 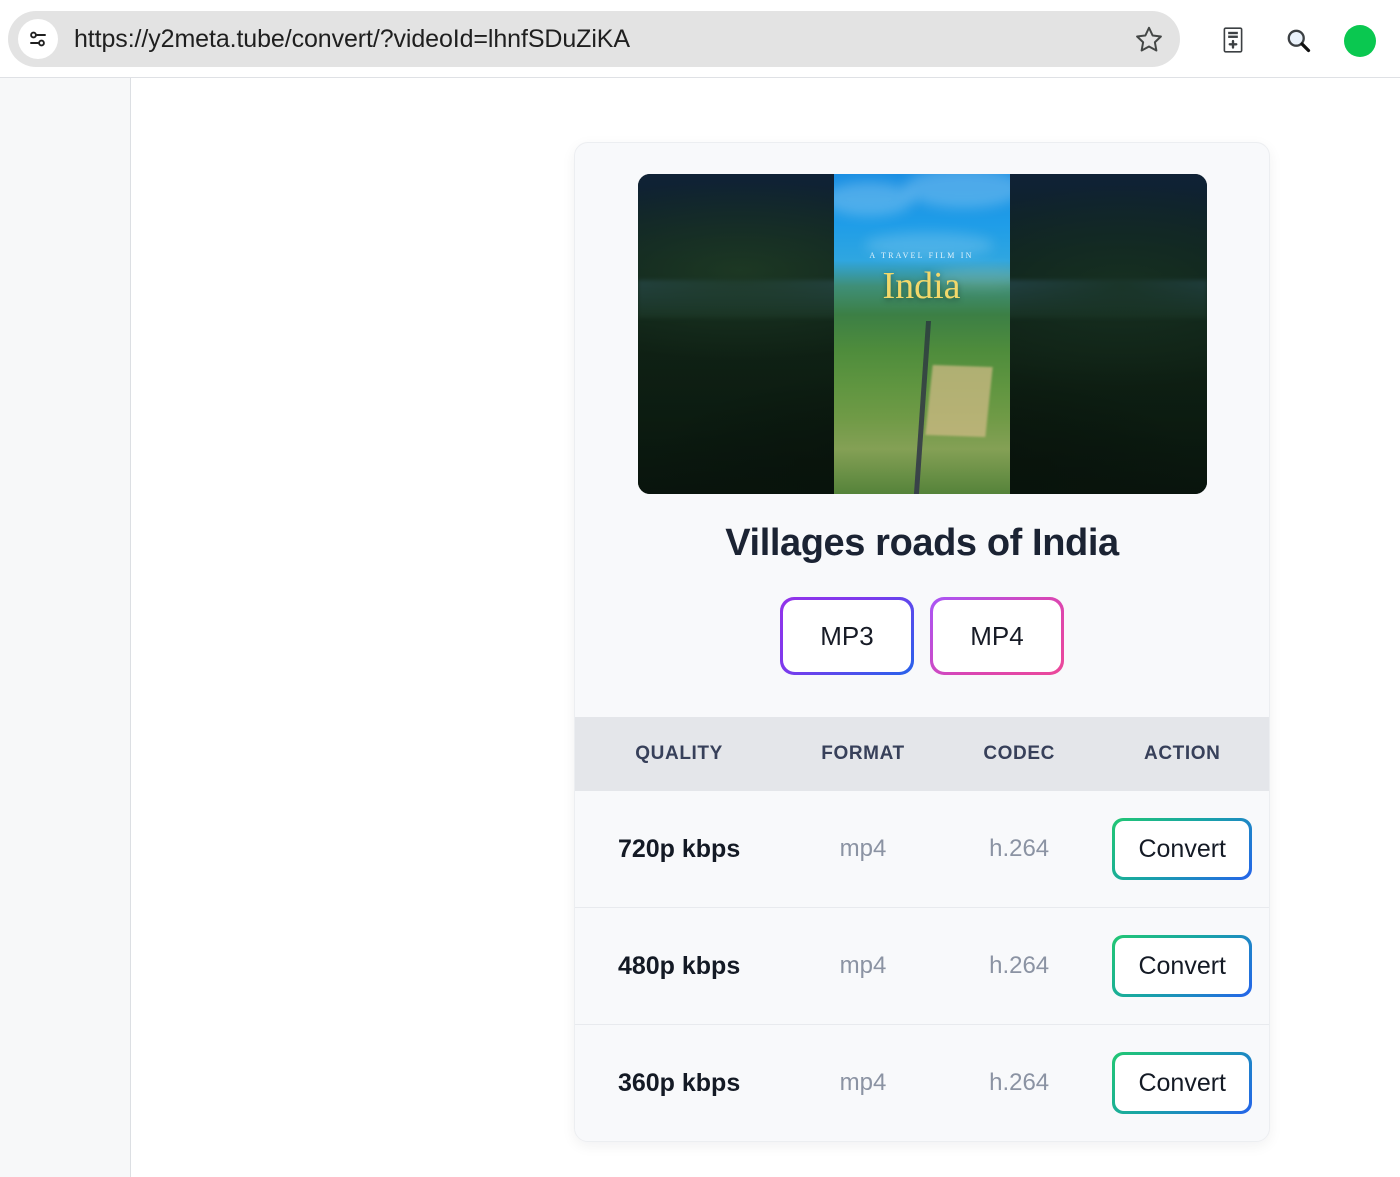 What do you see at coordinates (958, 401) in the screenshot?
I see `thumbnail-field-patch` at bounding box center [958, 401].